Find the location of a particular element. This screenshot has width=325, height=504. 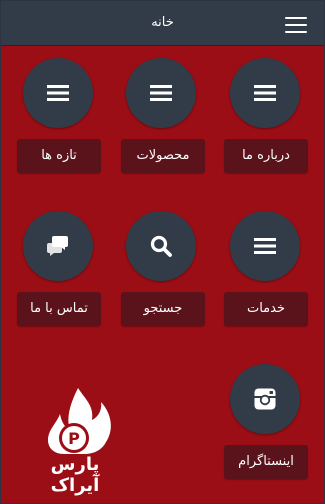

news-button: تازه ها is located at coordinates (59, 156).